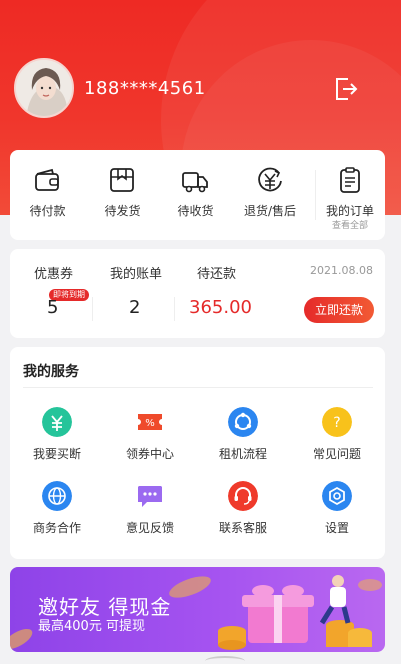  I want to click on wallet-icon, so click(47, 179).